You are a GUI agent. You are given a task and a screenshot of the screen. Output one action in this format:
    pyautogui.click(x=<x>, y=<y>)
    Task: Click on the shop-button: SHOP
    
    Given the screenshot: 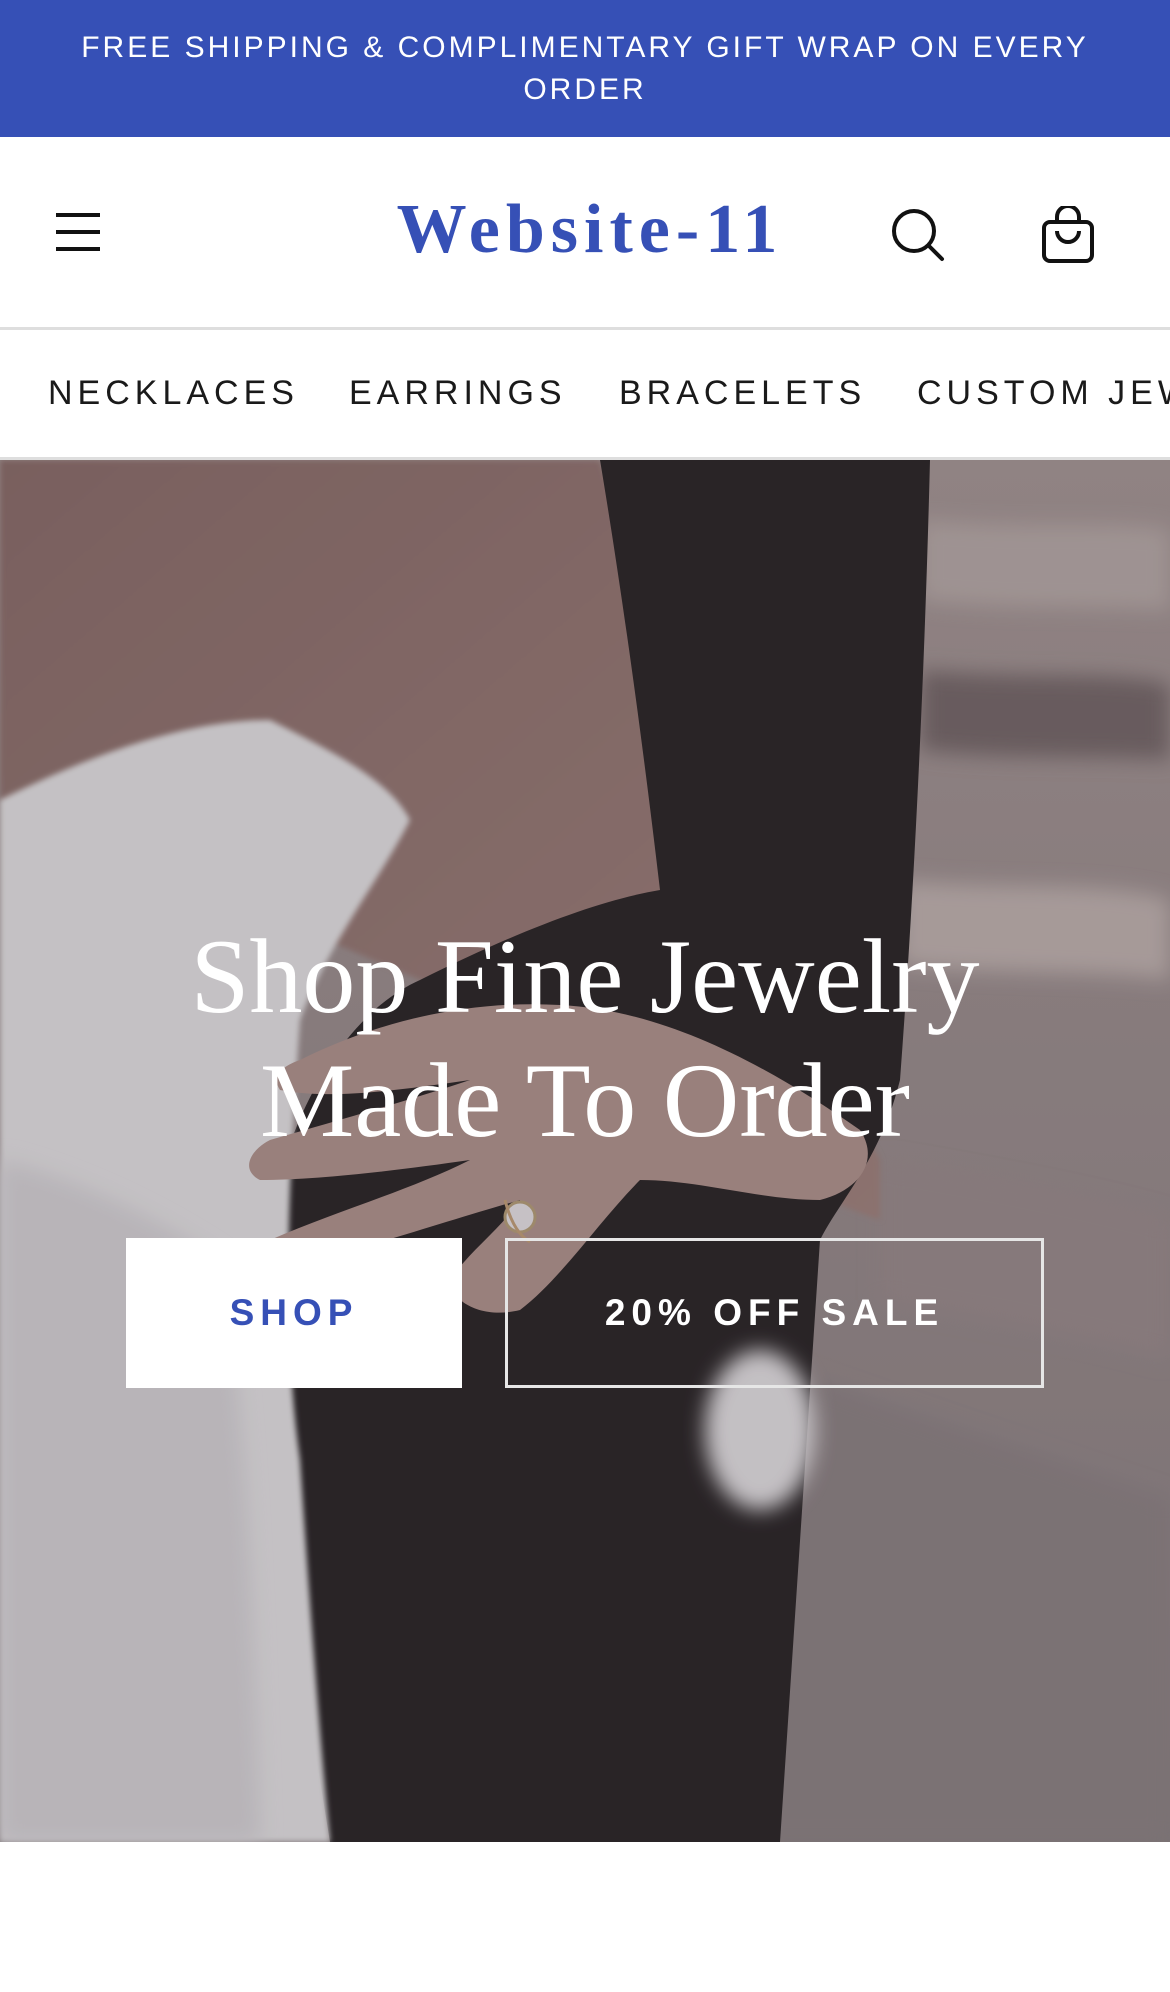 What is the action you would take?
    pyautogui.click(x=294, y=1313)
    